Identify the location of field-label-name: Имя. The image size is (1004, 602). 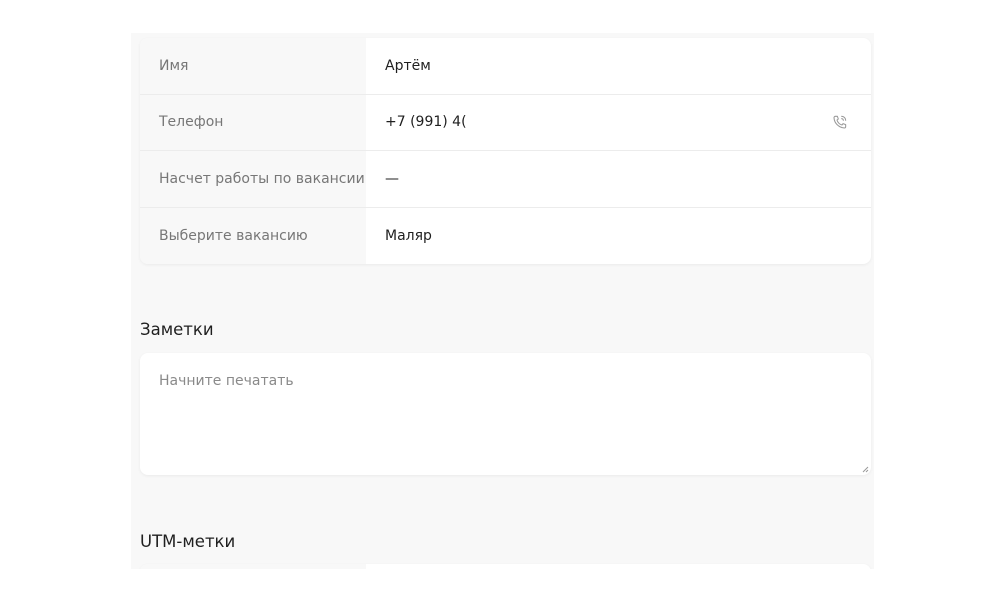
(253, 66).